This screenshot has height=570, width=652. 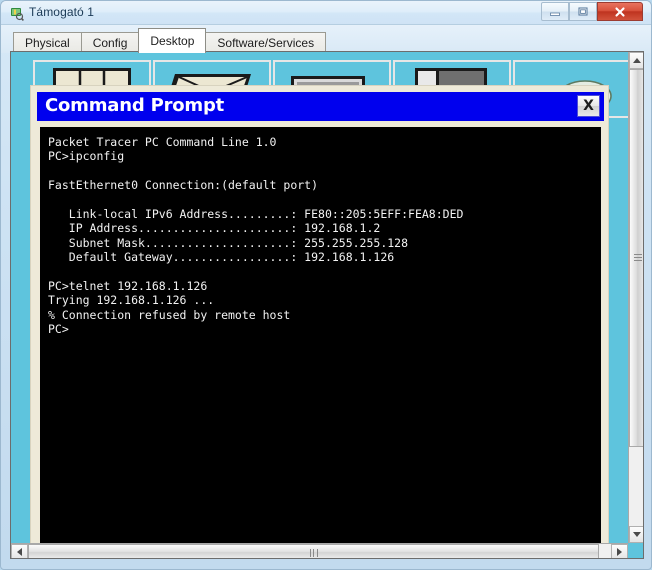 What do you see at coordinates (583, 11) in the screenshot?
I see `maximize-button` at bounding box center [583, 11].